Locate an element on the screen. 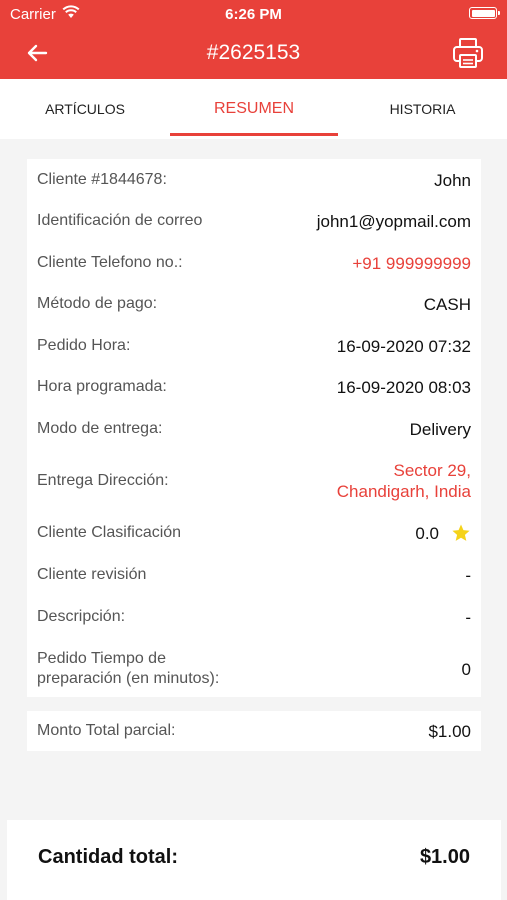  tab-bar: ARTÍCULOS RESUMEN HISTORIA is located at coordinates (253, 109).